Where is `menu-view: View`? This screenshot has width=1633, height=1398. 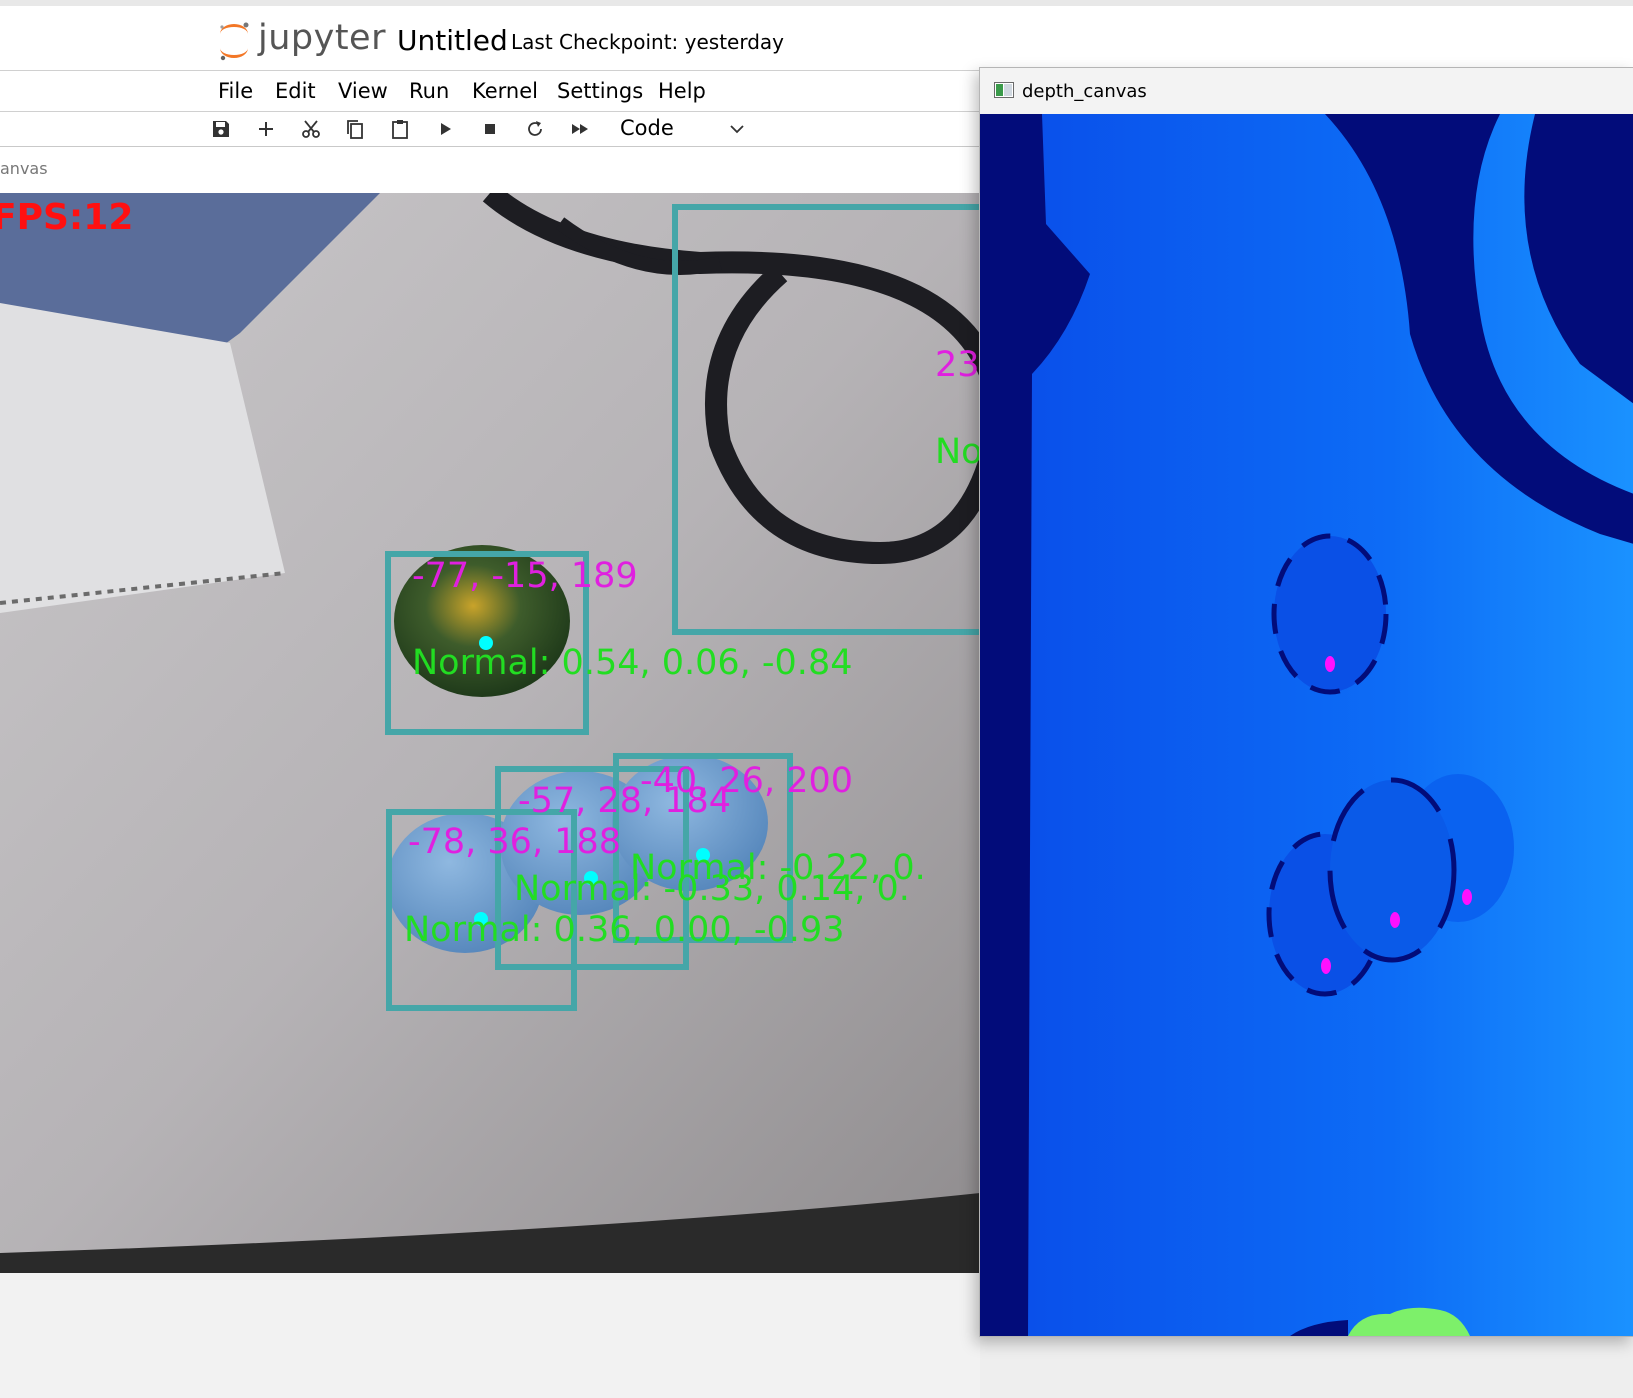 menu-view: View is located at coordinates (363, 91).